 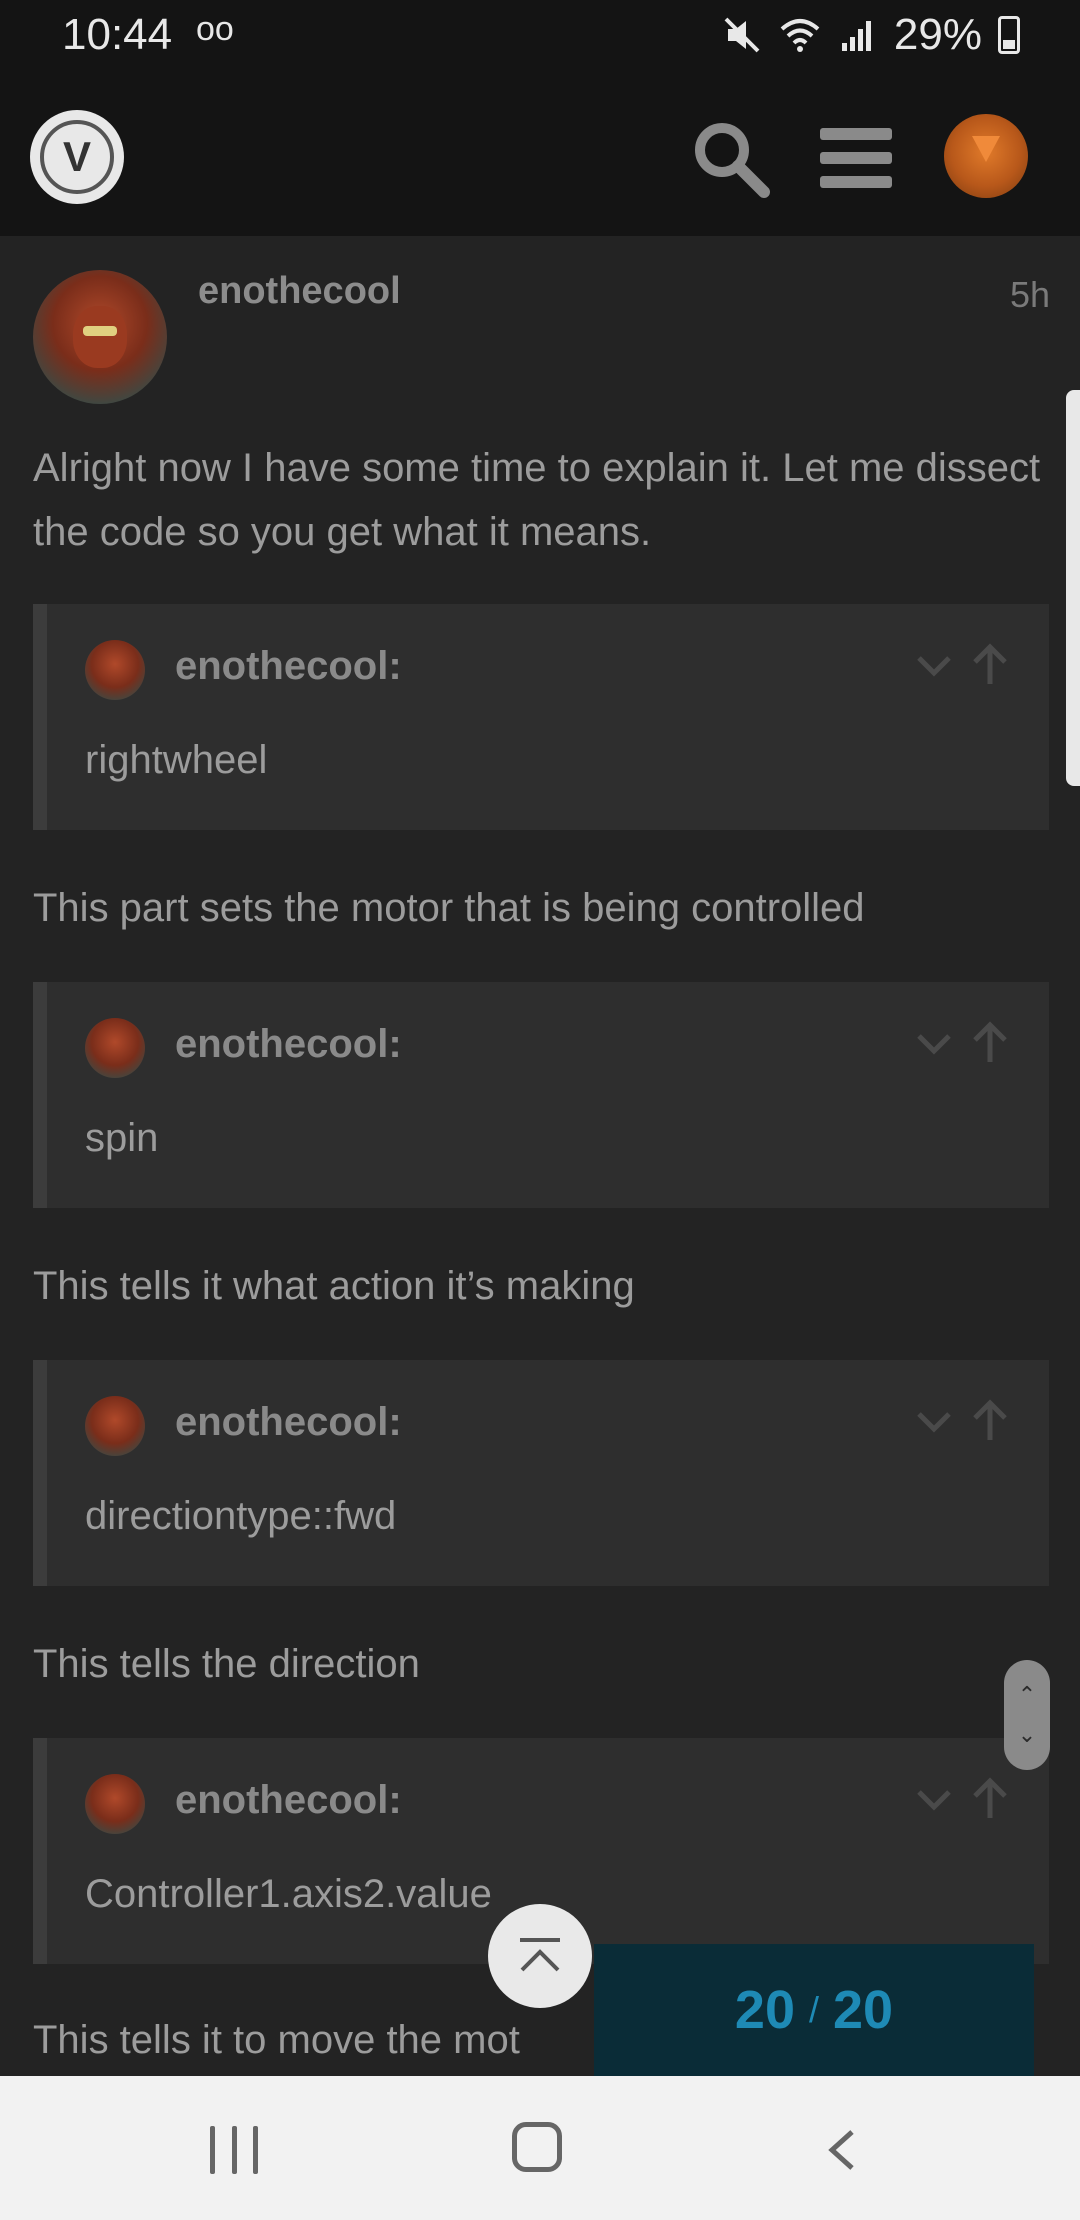 I want to click on topic-progress-indicator: 20 / 20, so click(x=814, y=2010).